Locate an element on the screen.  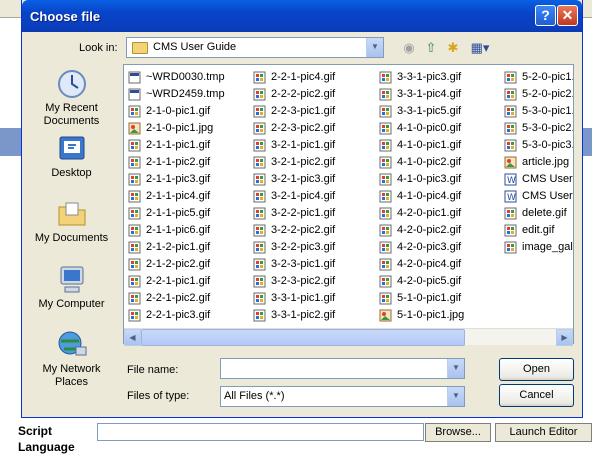
file-item: 2-2-1-pic4.gif is located at coordinates (294, 77).